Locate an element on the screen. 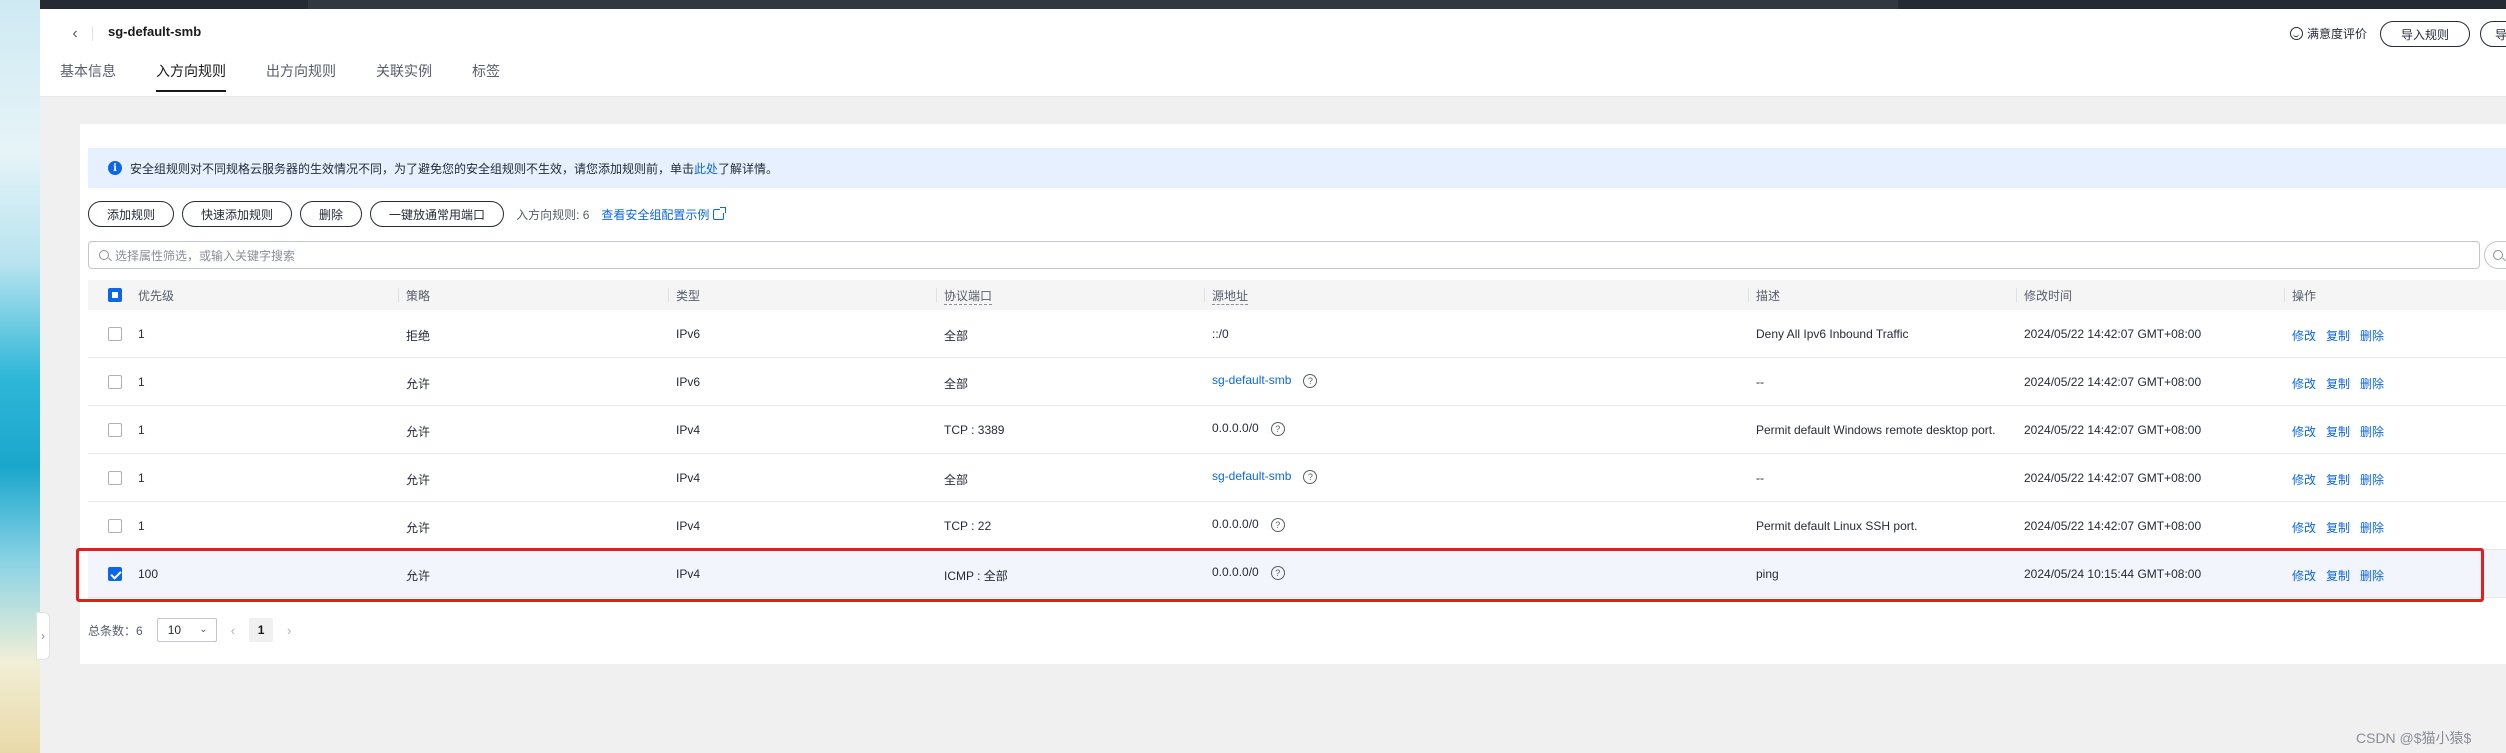 This screenshot has width=2506, height=753. tab-outbound-rules: 出方向规则 is located at coordinates (301, 76).